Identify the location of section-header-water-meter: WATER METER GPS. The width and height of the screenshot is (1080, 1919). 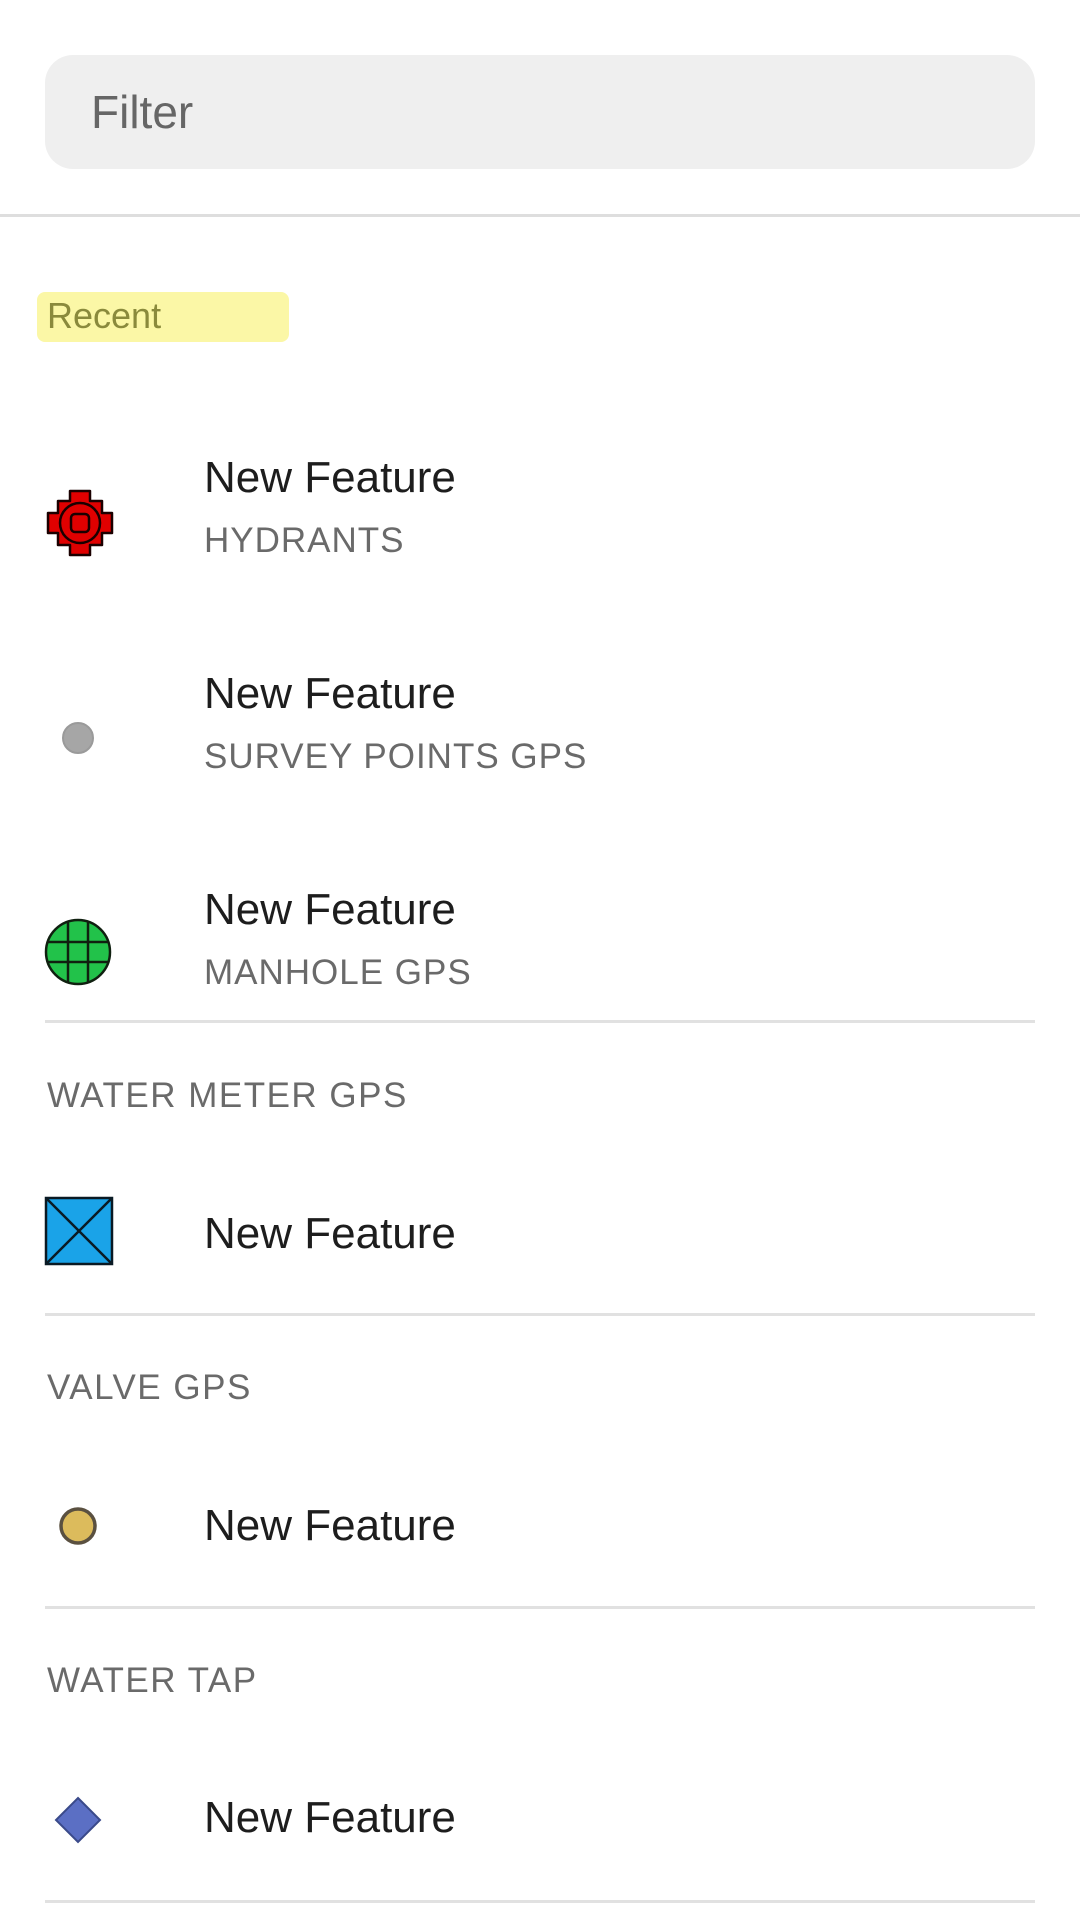
(227, 1095).